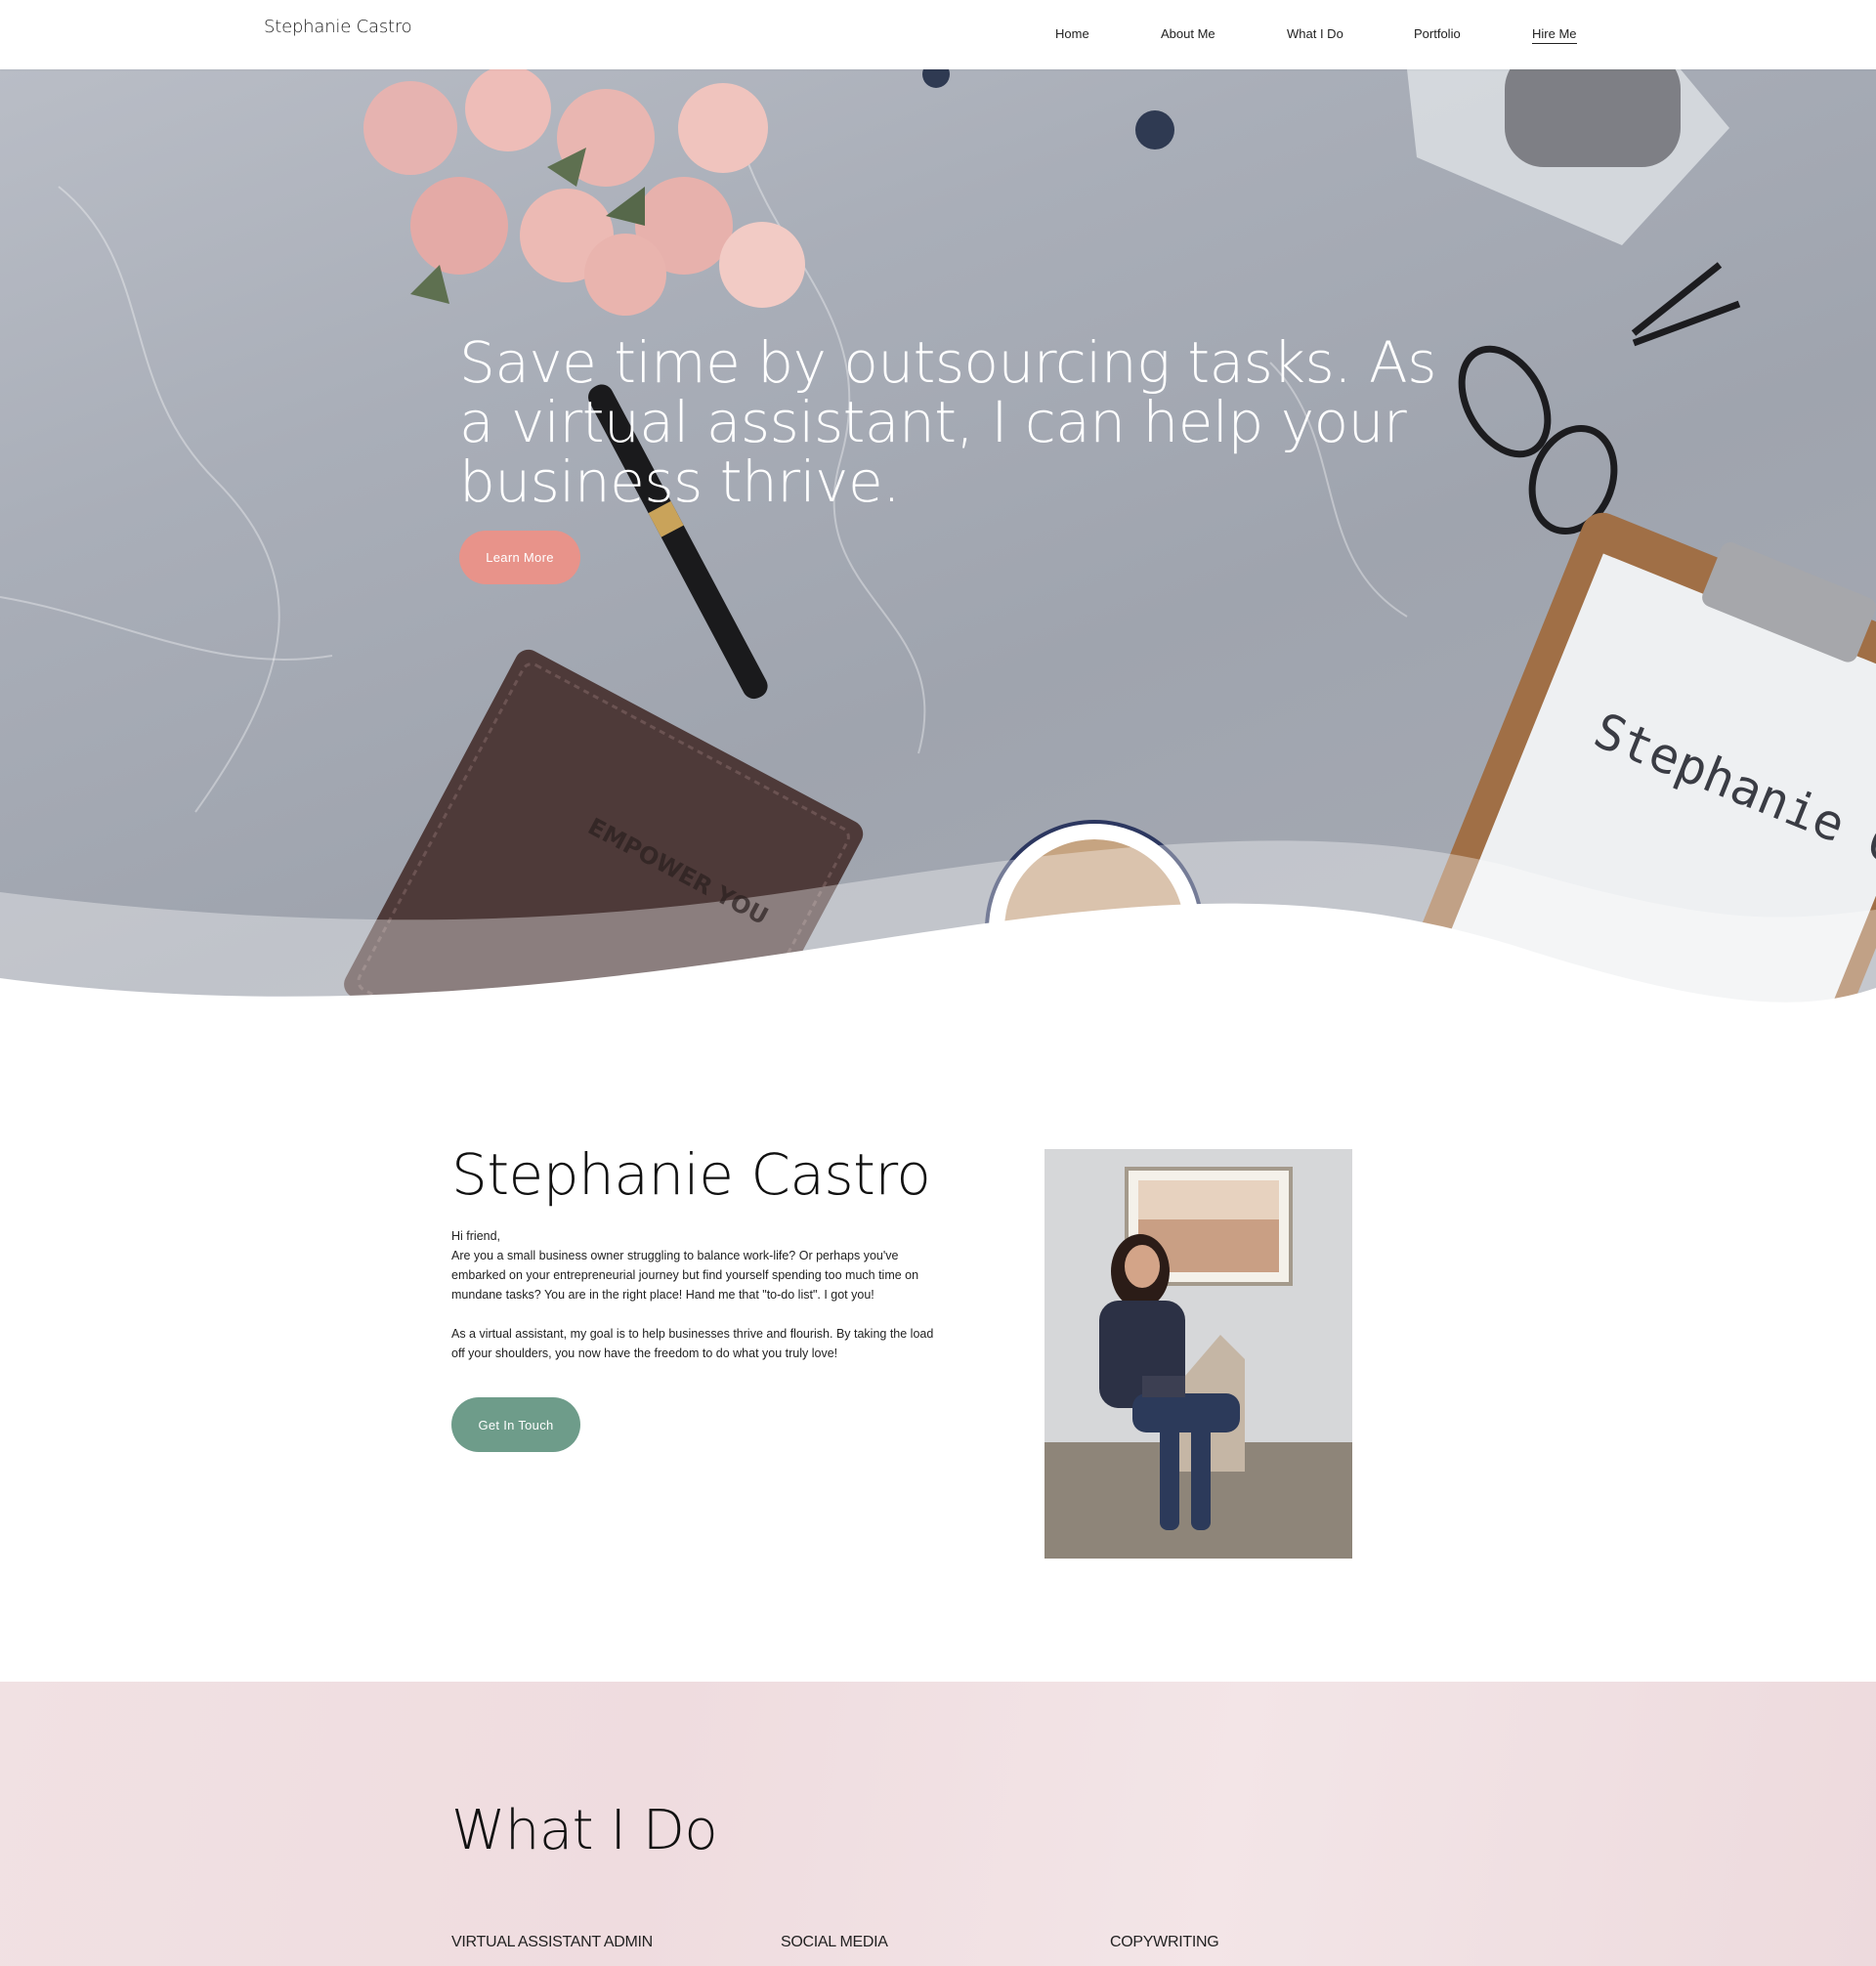  I want to click on nav-about-me: About Me, so click(1188, 33).